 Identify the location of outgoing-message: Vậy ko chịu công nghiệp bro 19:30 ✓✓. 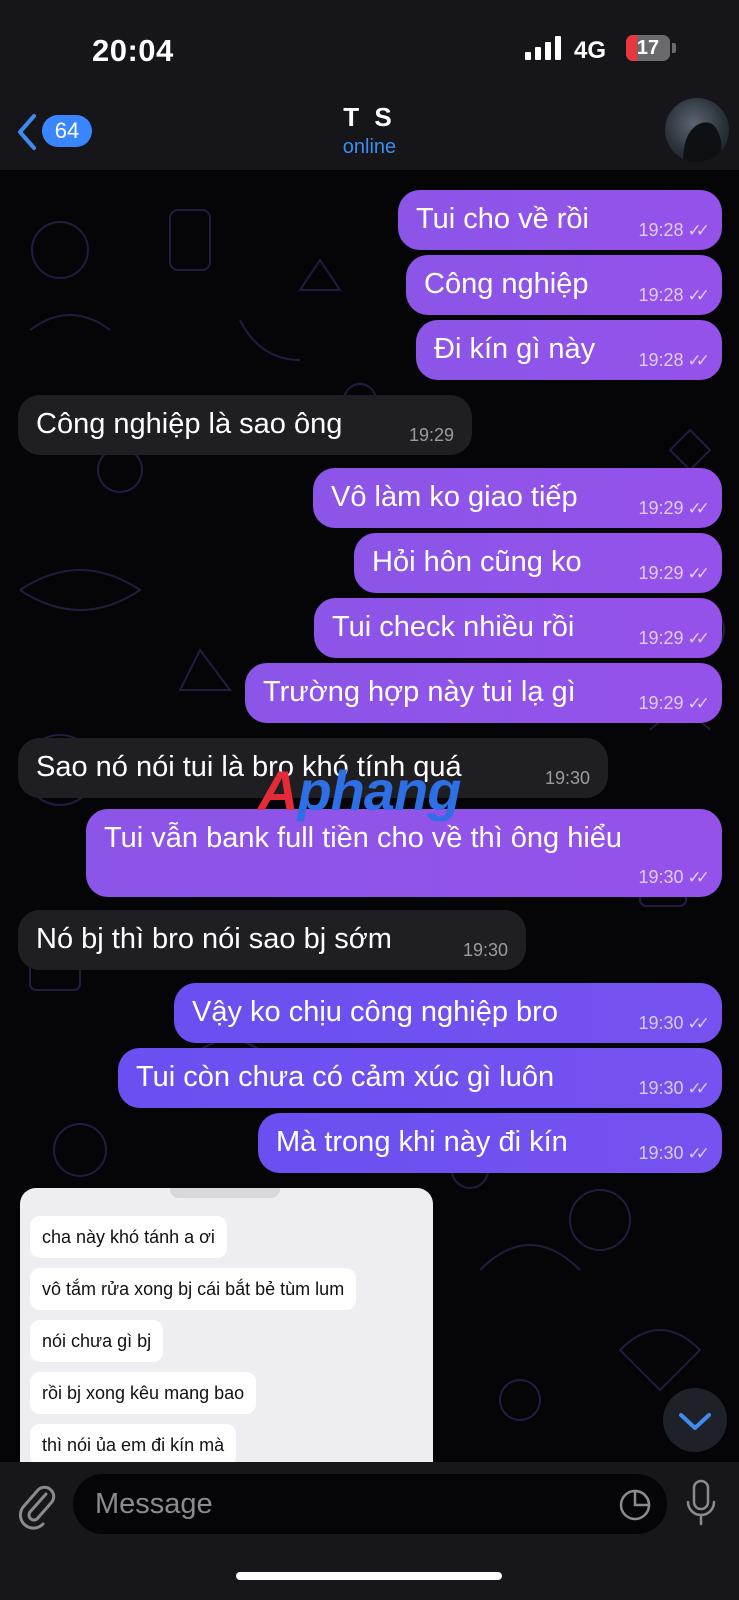
(448, 1013).